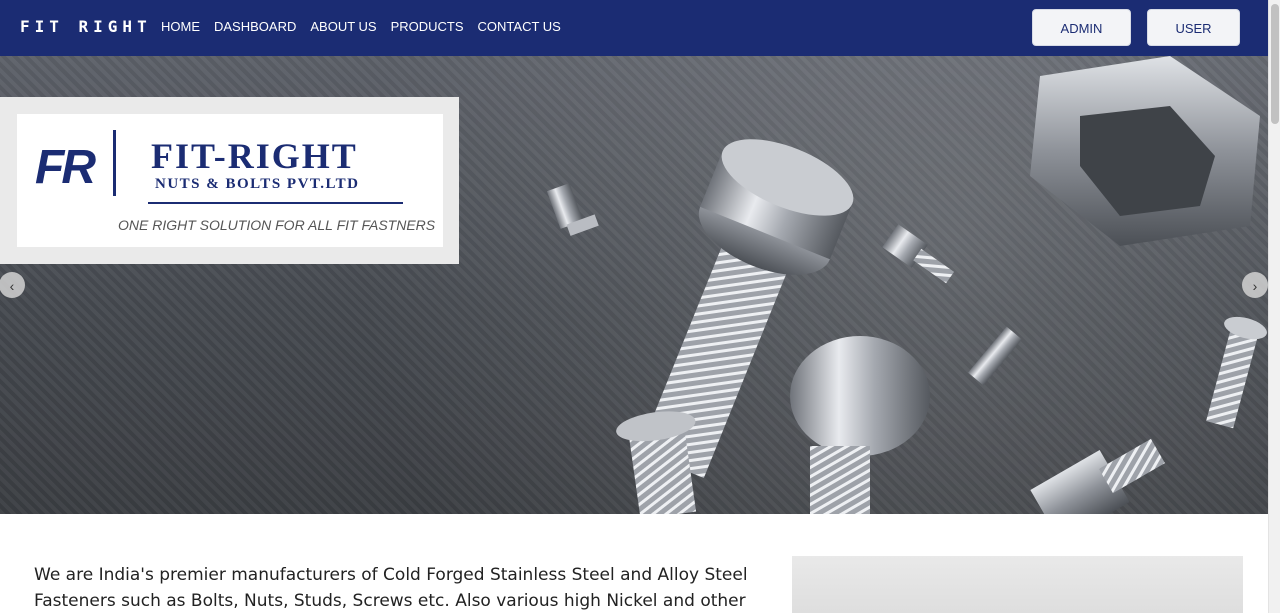  What do you see at coordinates (257, 184) in the screenshot?
I see `logo-subtitle: NUTS & BOLTS PVT.LTD` at bounding box center [257, 184].